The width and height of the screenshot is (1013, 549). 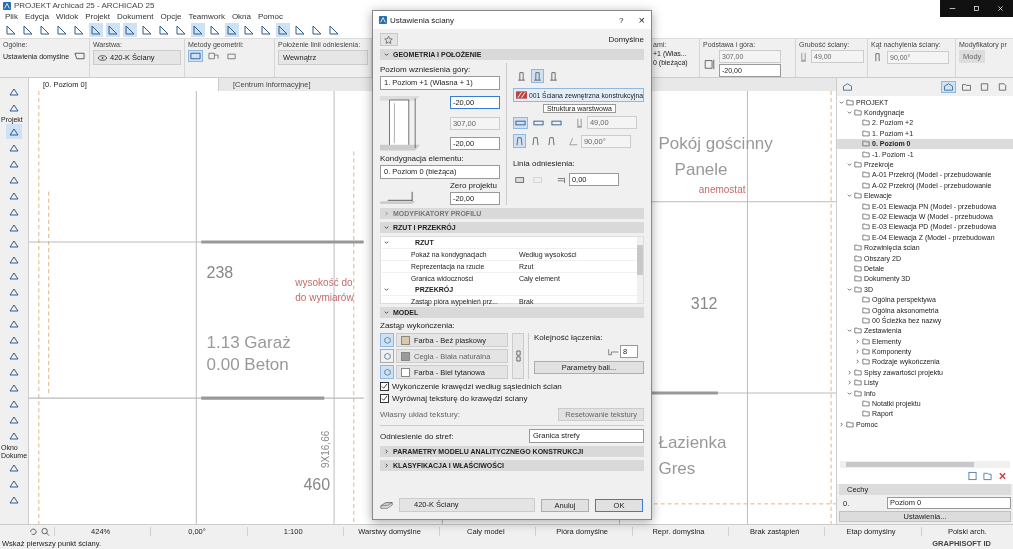 I want to click on zoom-in-icon, so click(x=45, y=531).